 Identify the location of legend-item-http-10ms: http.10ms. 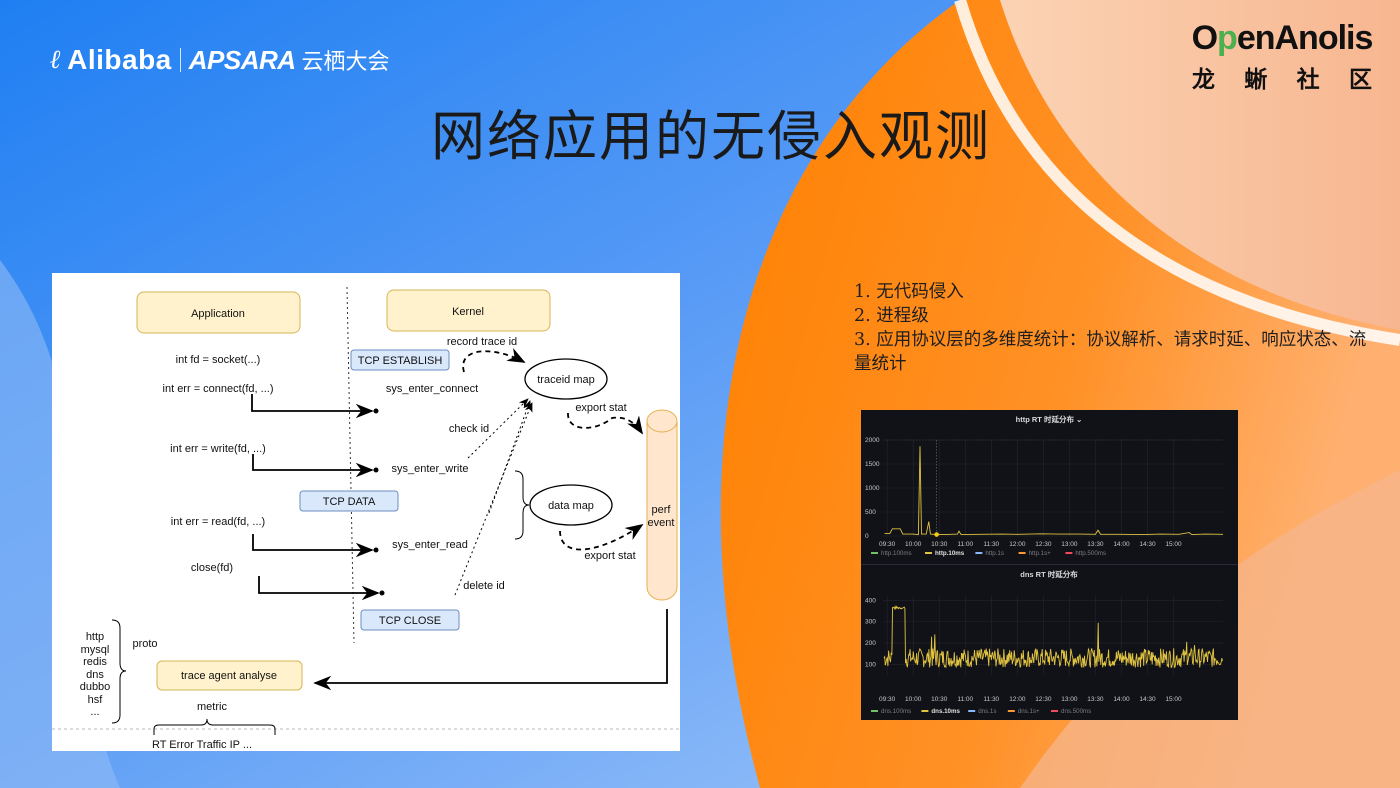
(950, 553).